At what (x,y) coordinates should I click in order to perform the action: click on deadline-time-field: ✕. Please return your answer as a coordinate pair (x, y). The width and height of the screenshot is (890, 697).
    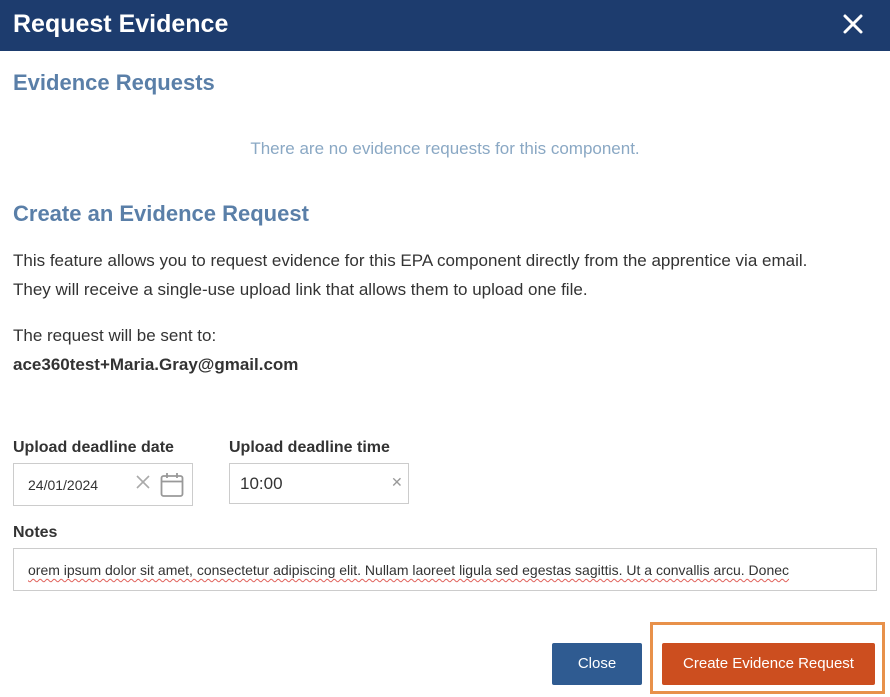
    Looking at the image, I should click on (319, 483).